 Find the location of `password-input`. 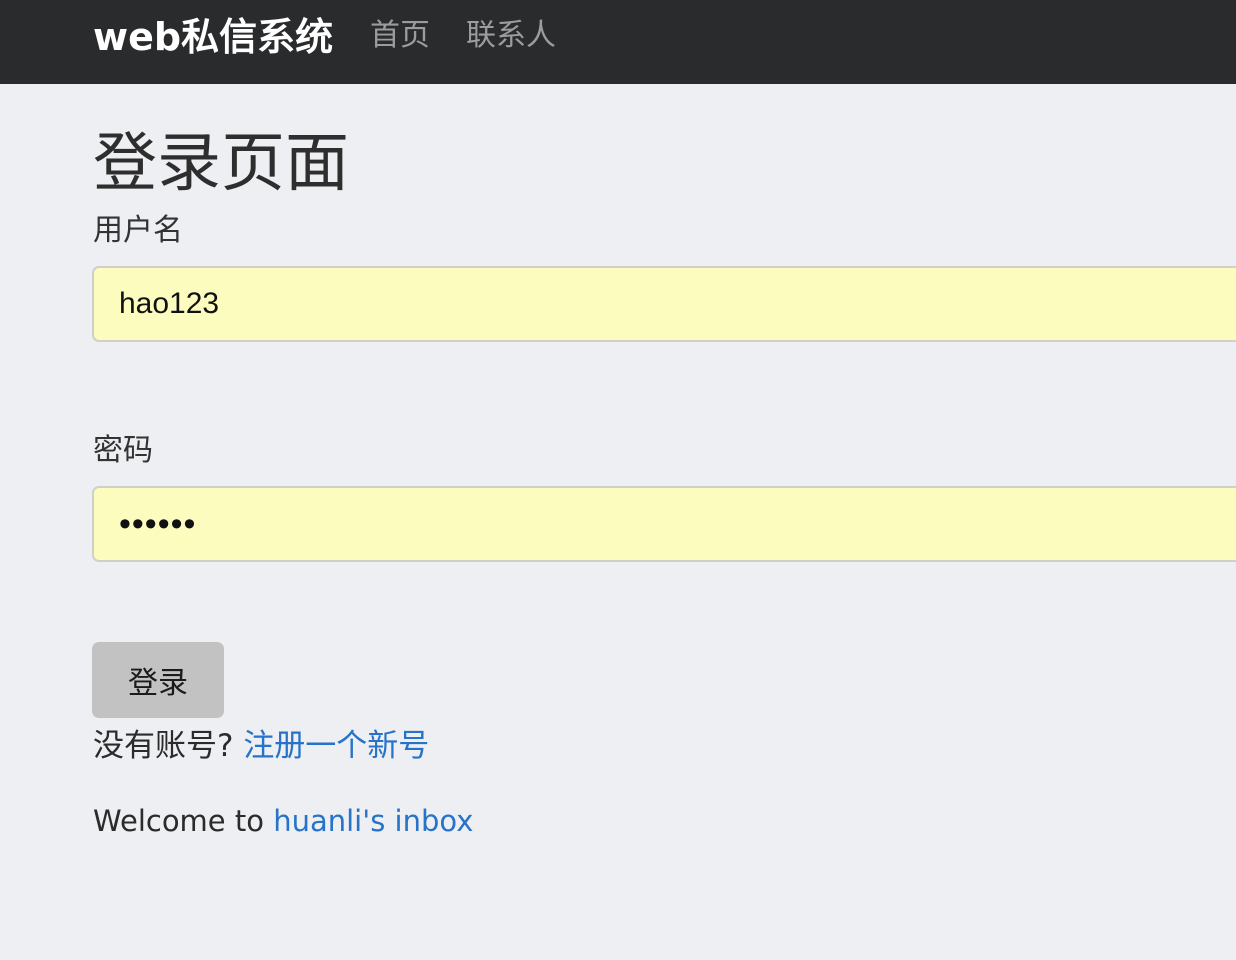

password-input is located at coordinates (664, 524).